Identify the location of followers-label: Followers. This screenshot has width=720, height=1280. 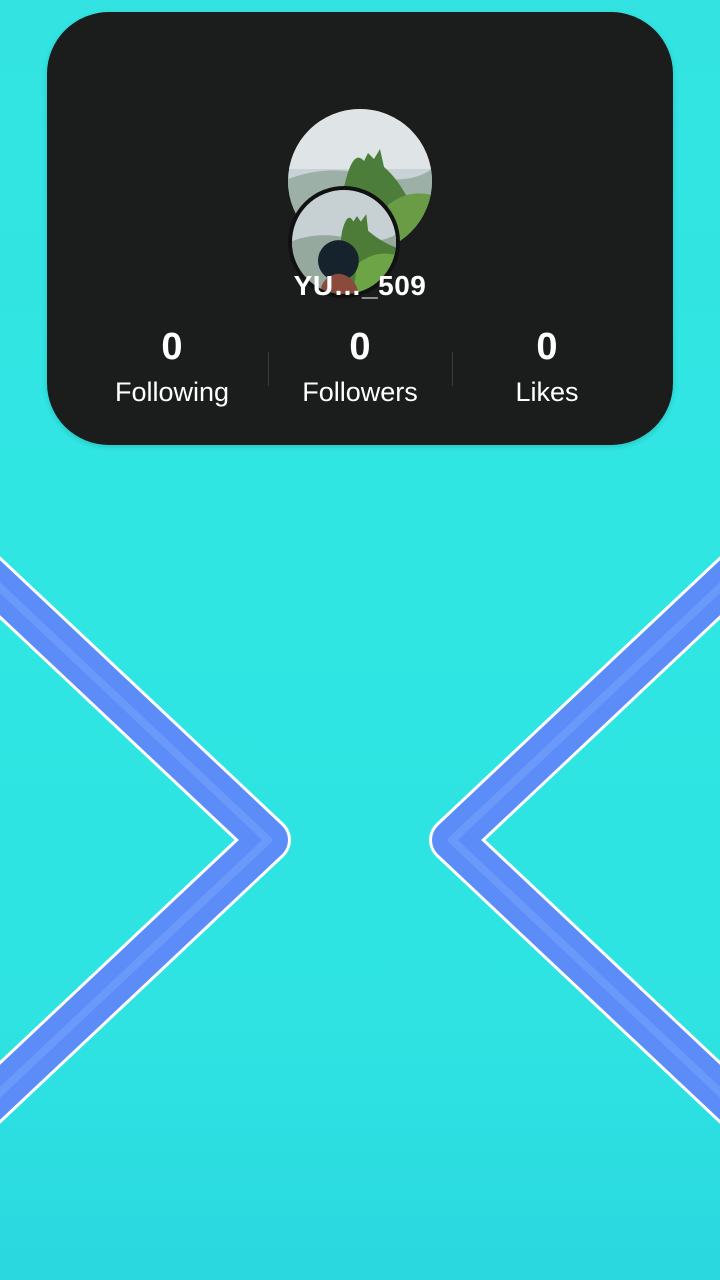
(360, 392).